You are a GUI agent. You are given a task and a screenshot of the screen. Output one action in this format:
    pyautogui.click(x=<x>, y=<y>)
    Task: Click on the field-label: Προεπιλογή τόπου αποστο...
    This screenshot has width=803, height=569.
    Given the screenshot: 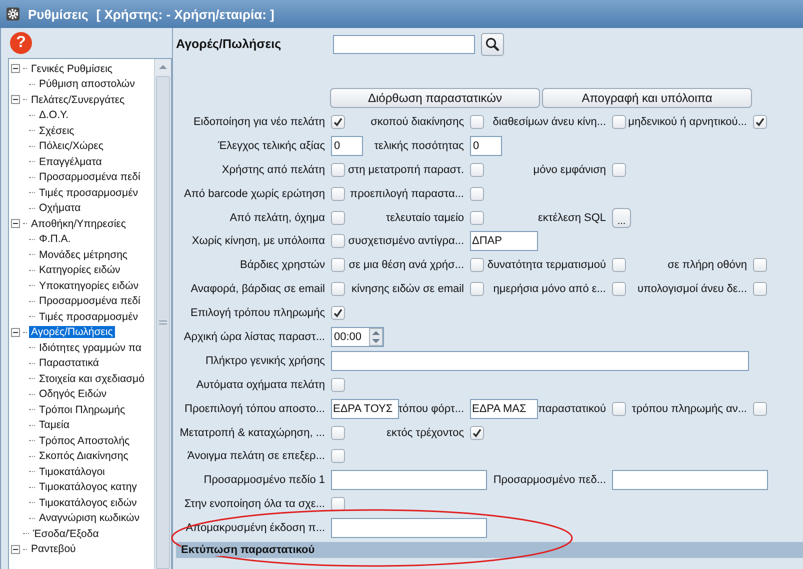 What is the action you would take?
    pyautogui.click(x=254, y=408)
    